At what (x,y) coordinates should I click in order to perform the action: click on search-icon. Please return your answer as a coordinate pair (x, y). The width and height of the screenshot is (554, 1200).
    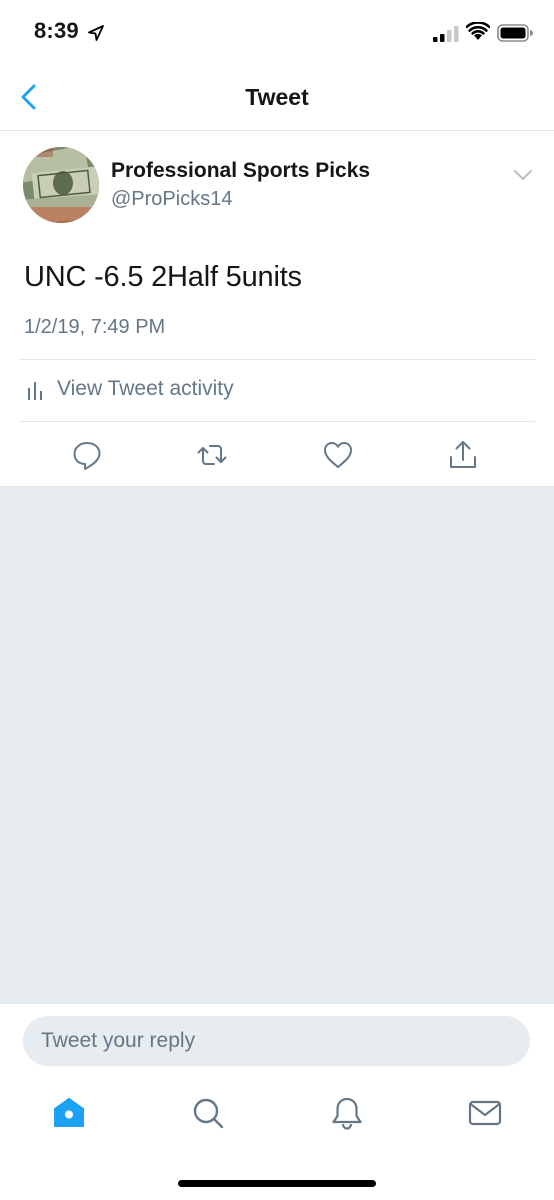
    Looking at the image, I should click on (208, 1113).